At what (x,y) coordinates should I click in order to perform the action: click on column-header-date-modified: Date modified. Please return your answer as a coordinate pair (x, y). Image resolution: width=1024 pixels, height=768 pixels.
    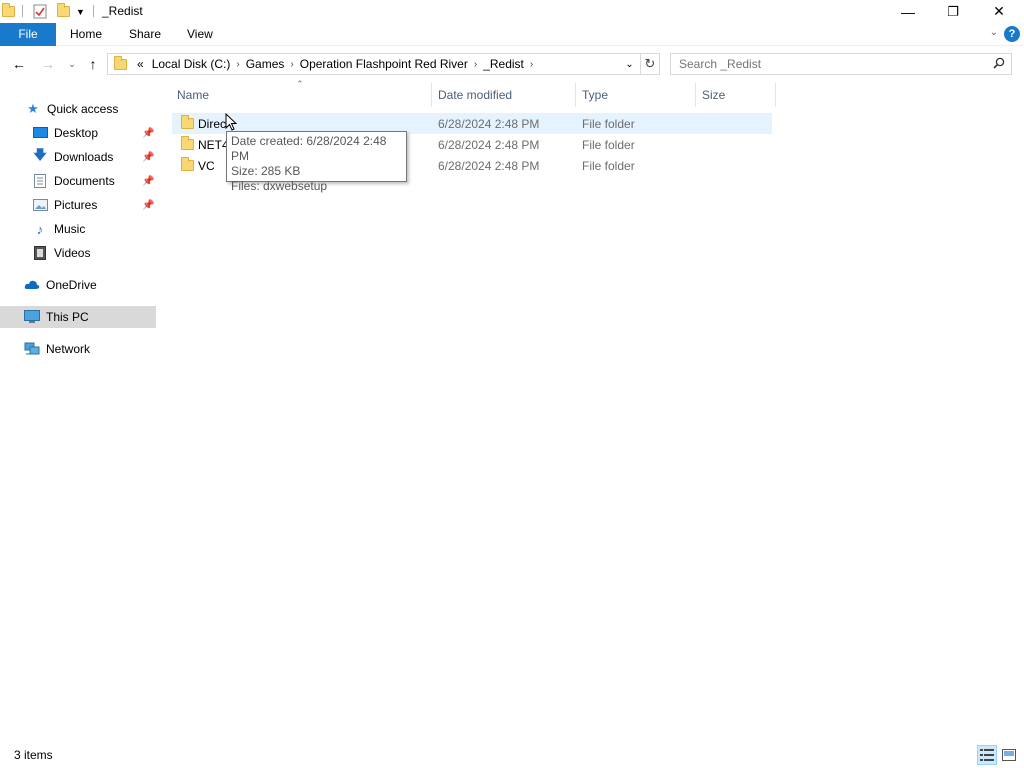
    Looking at the image, I should click on (504, 95).